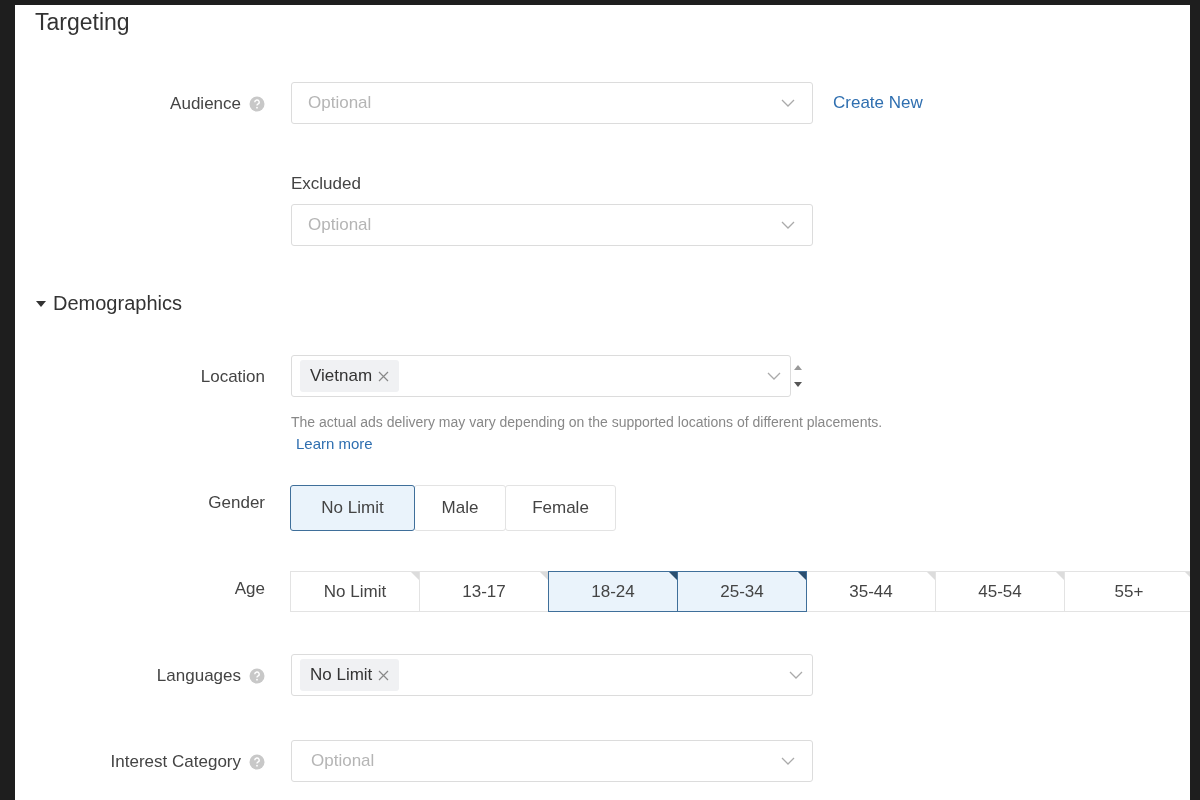 This screenshot has height=800, width=1200. I want to click on gender-option: Female, so click(560, 508).